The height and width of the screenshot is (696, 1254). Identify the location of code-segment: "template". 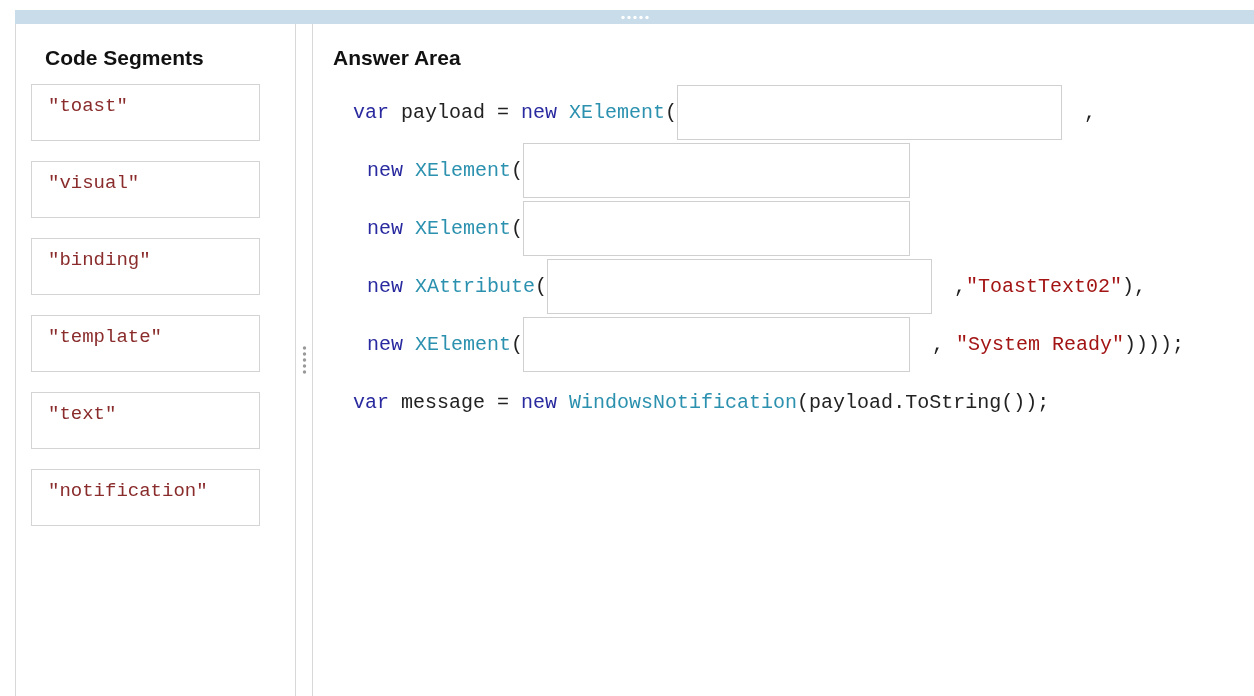
(145, 343).